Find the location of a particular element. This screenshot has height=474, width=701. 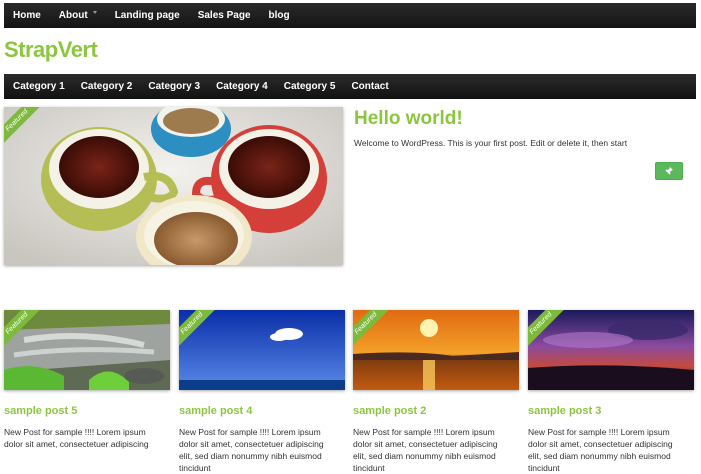

post-thumbnail-dusk: Featured is located at coordinates (611, 350).